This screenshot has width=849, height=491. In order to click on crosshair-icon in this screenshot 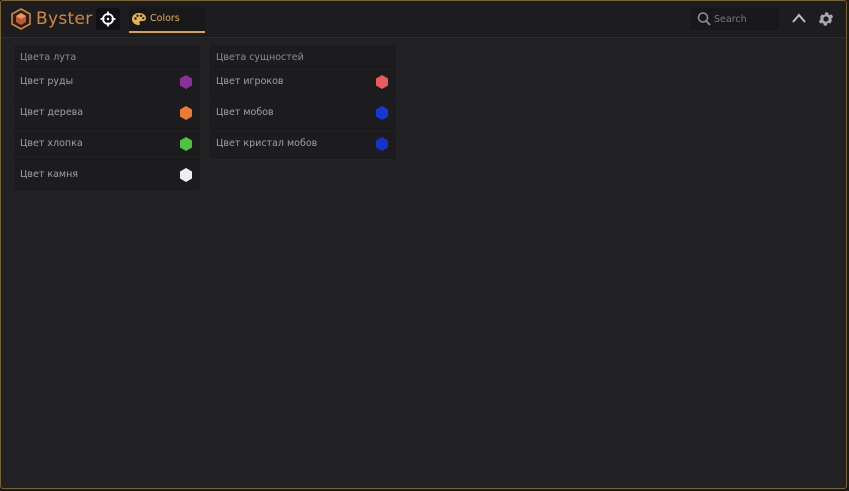, I will do `click(108, 19)`.